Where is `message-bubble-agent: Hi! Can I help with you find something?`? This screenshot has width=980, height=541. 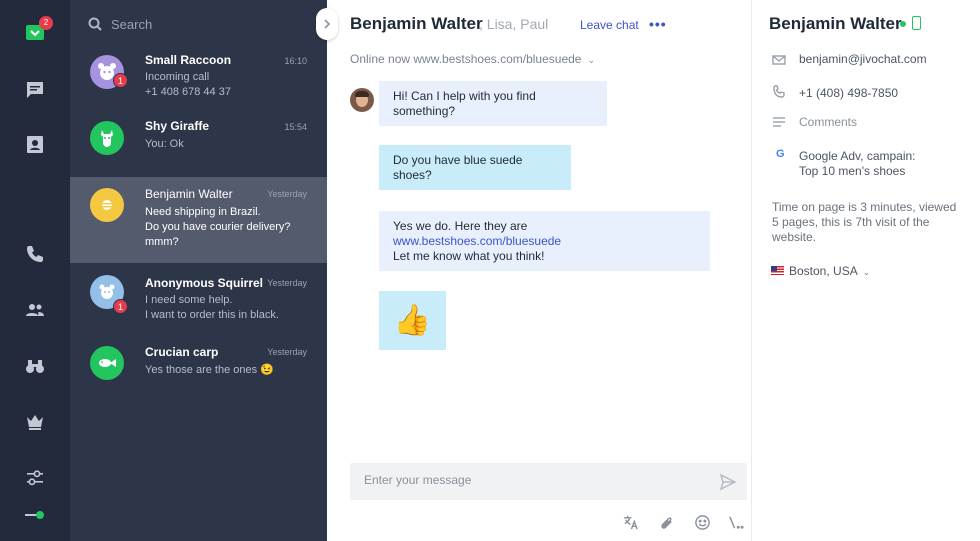 message-bubble-agent: Hi! Can I help with you find something? is located at coordinates (493, 103).